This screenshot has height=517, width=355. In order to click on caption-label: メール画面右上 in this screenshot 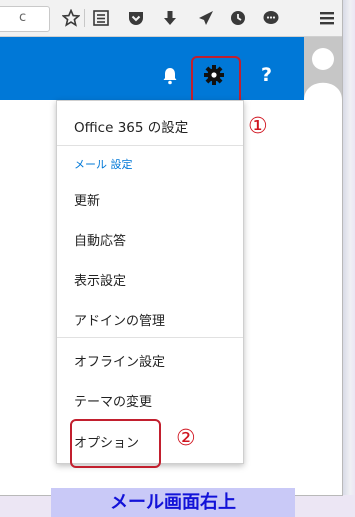, I will do `click(173, 502)`.